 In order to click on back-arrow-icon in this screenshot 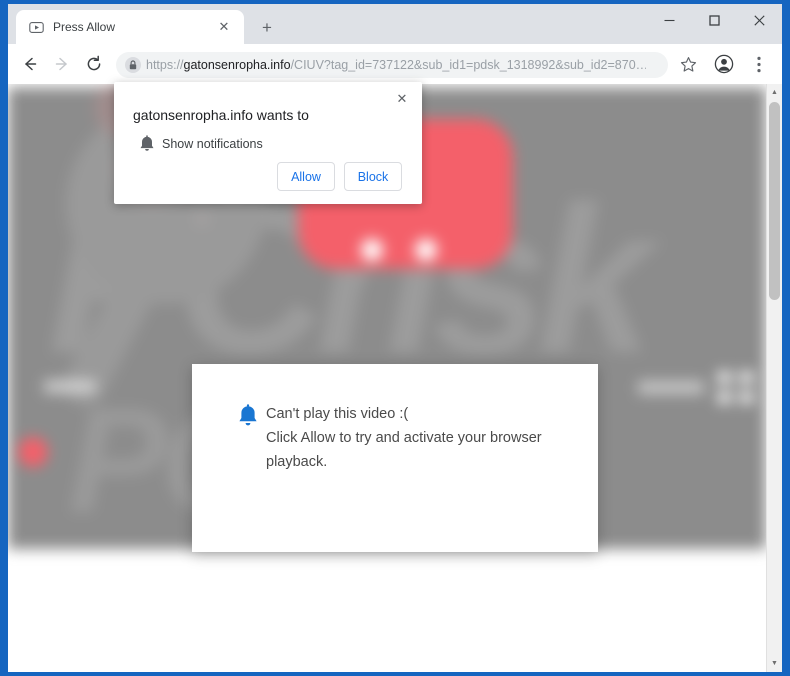, I will do `click(30, 64)`.